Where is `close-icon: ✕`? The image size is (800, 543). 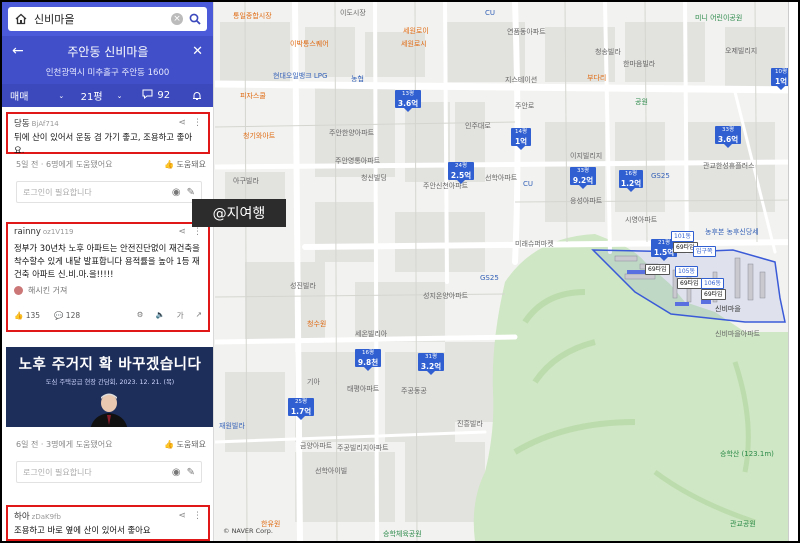
close-icon: ✕ is located at coordinates (197, 51).